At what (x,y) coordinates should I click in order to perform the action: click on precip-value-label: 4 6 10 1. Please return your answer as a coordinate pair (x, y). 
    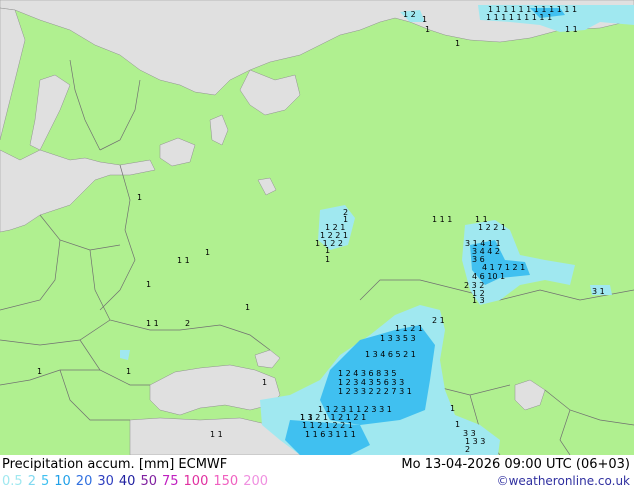
    Looking at the image, I should click on (488, 276).